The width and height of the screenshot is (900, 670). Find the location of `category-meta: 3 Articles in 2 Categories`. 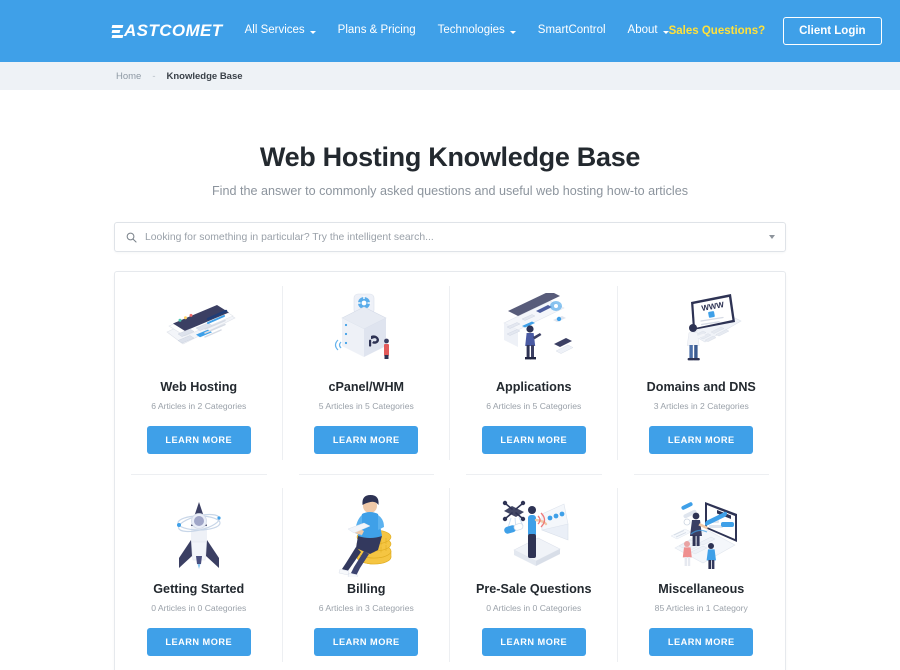

category-meta: 3 Articles in 2 Categories is located at coordinates (701, 406).